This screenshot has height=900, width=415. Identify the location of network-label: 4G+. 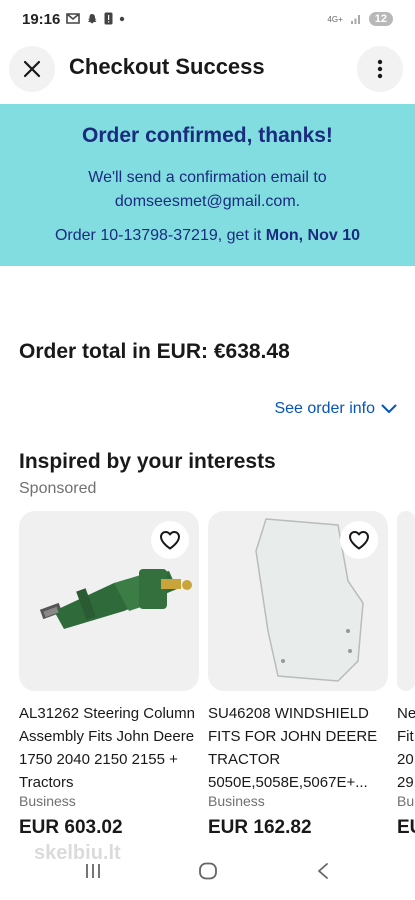
(335, 19).